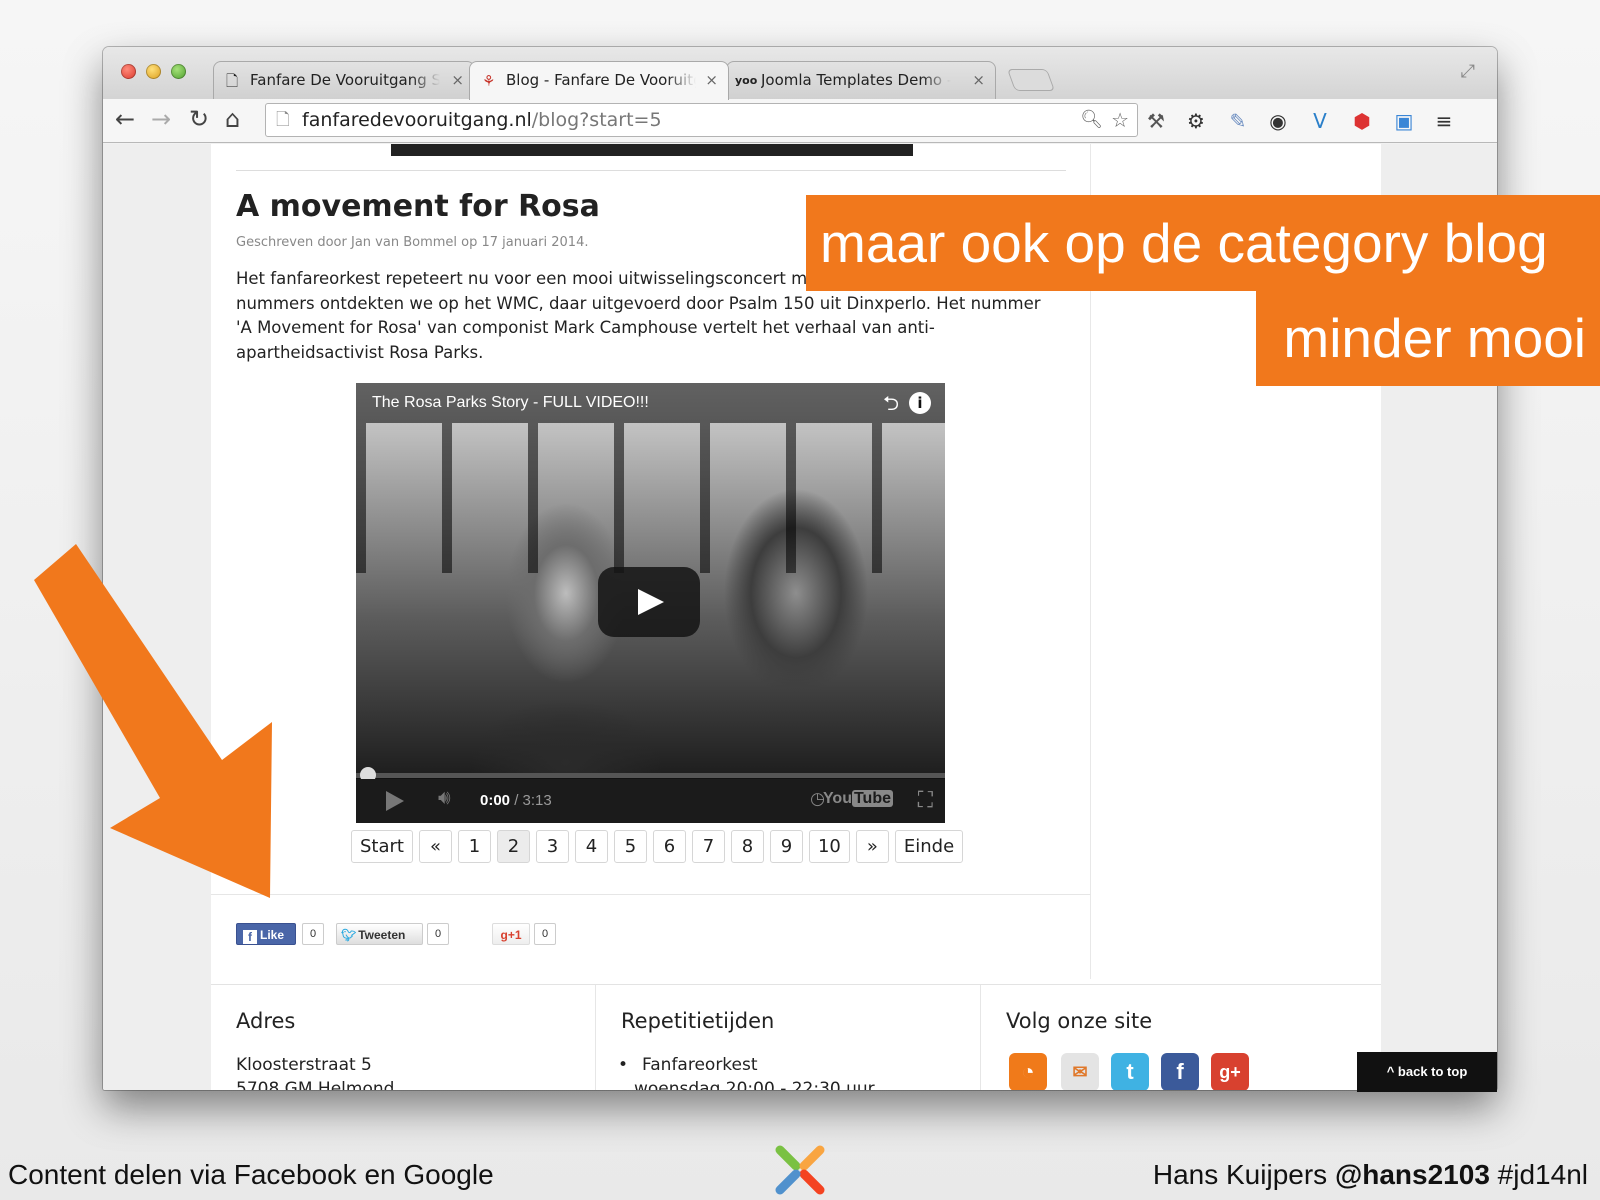 This screenshot has height=1200, width=1600. I want to click on video-thumbnail-windows, so click(650, 498).